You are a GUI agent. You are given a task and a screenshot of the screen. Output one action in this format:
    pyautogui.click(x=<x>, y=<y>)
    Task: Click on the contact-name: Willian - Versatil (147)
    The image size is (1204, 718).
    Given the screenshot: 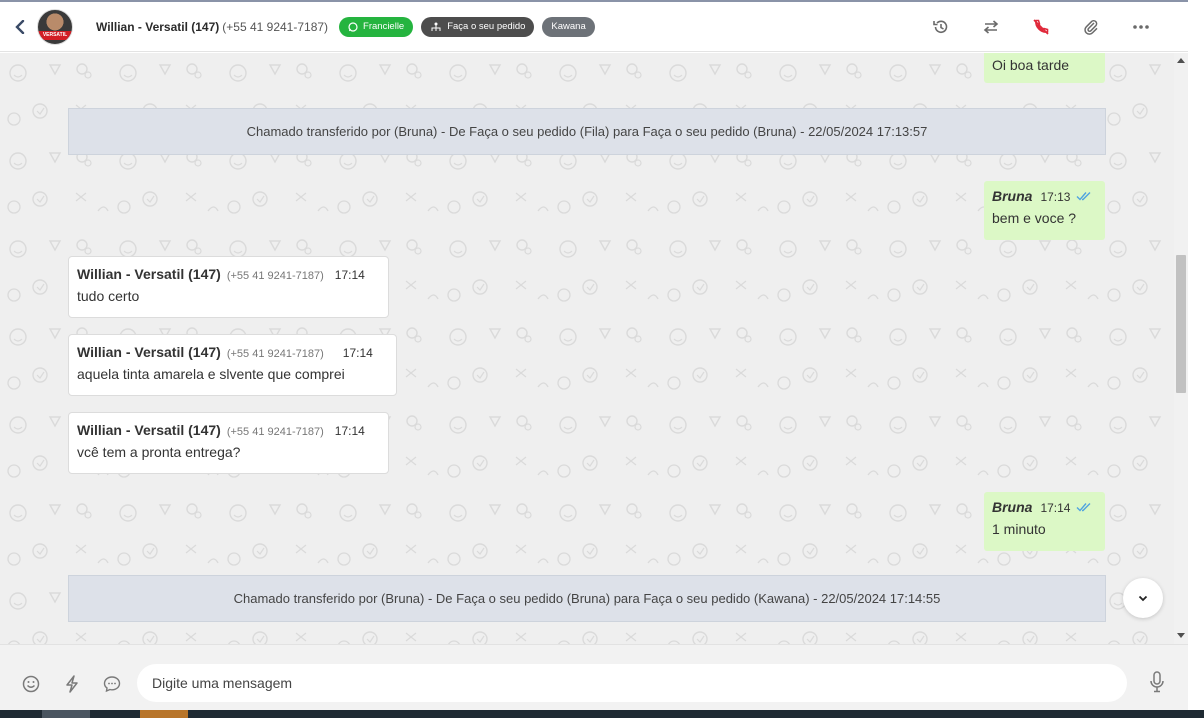 What is the action you would take?
    pyautogui.click(x=157, y=27)
    